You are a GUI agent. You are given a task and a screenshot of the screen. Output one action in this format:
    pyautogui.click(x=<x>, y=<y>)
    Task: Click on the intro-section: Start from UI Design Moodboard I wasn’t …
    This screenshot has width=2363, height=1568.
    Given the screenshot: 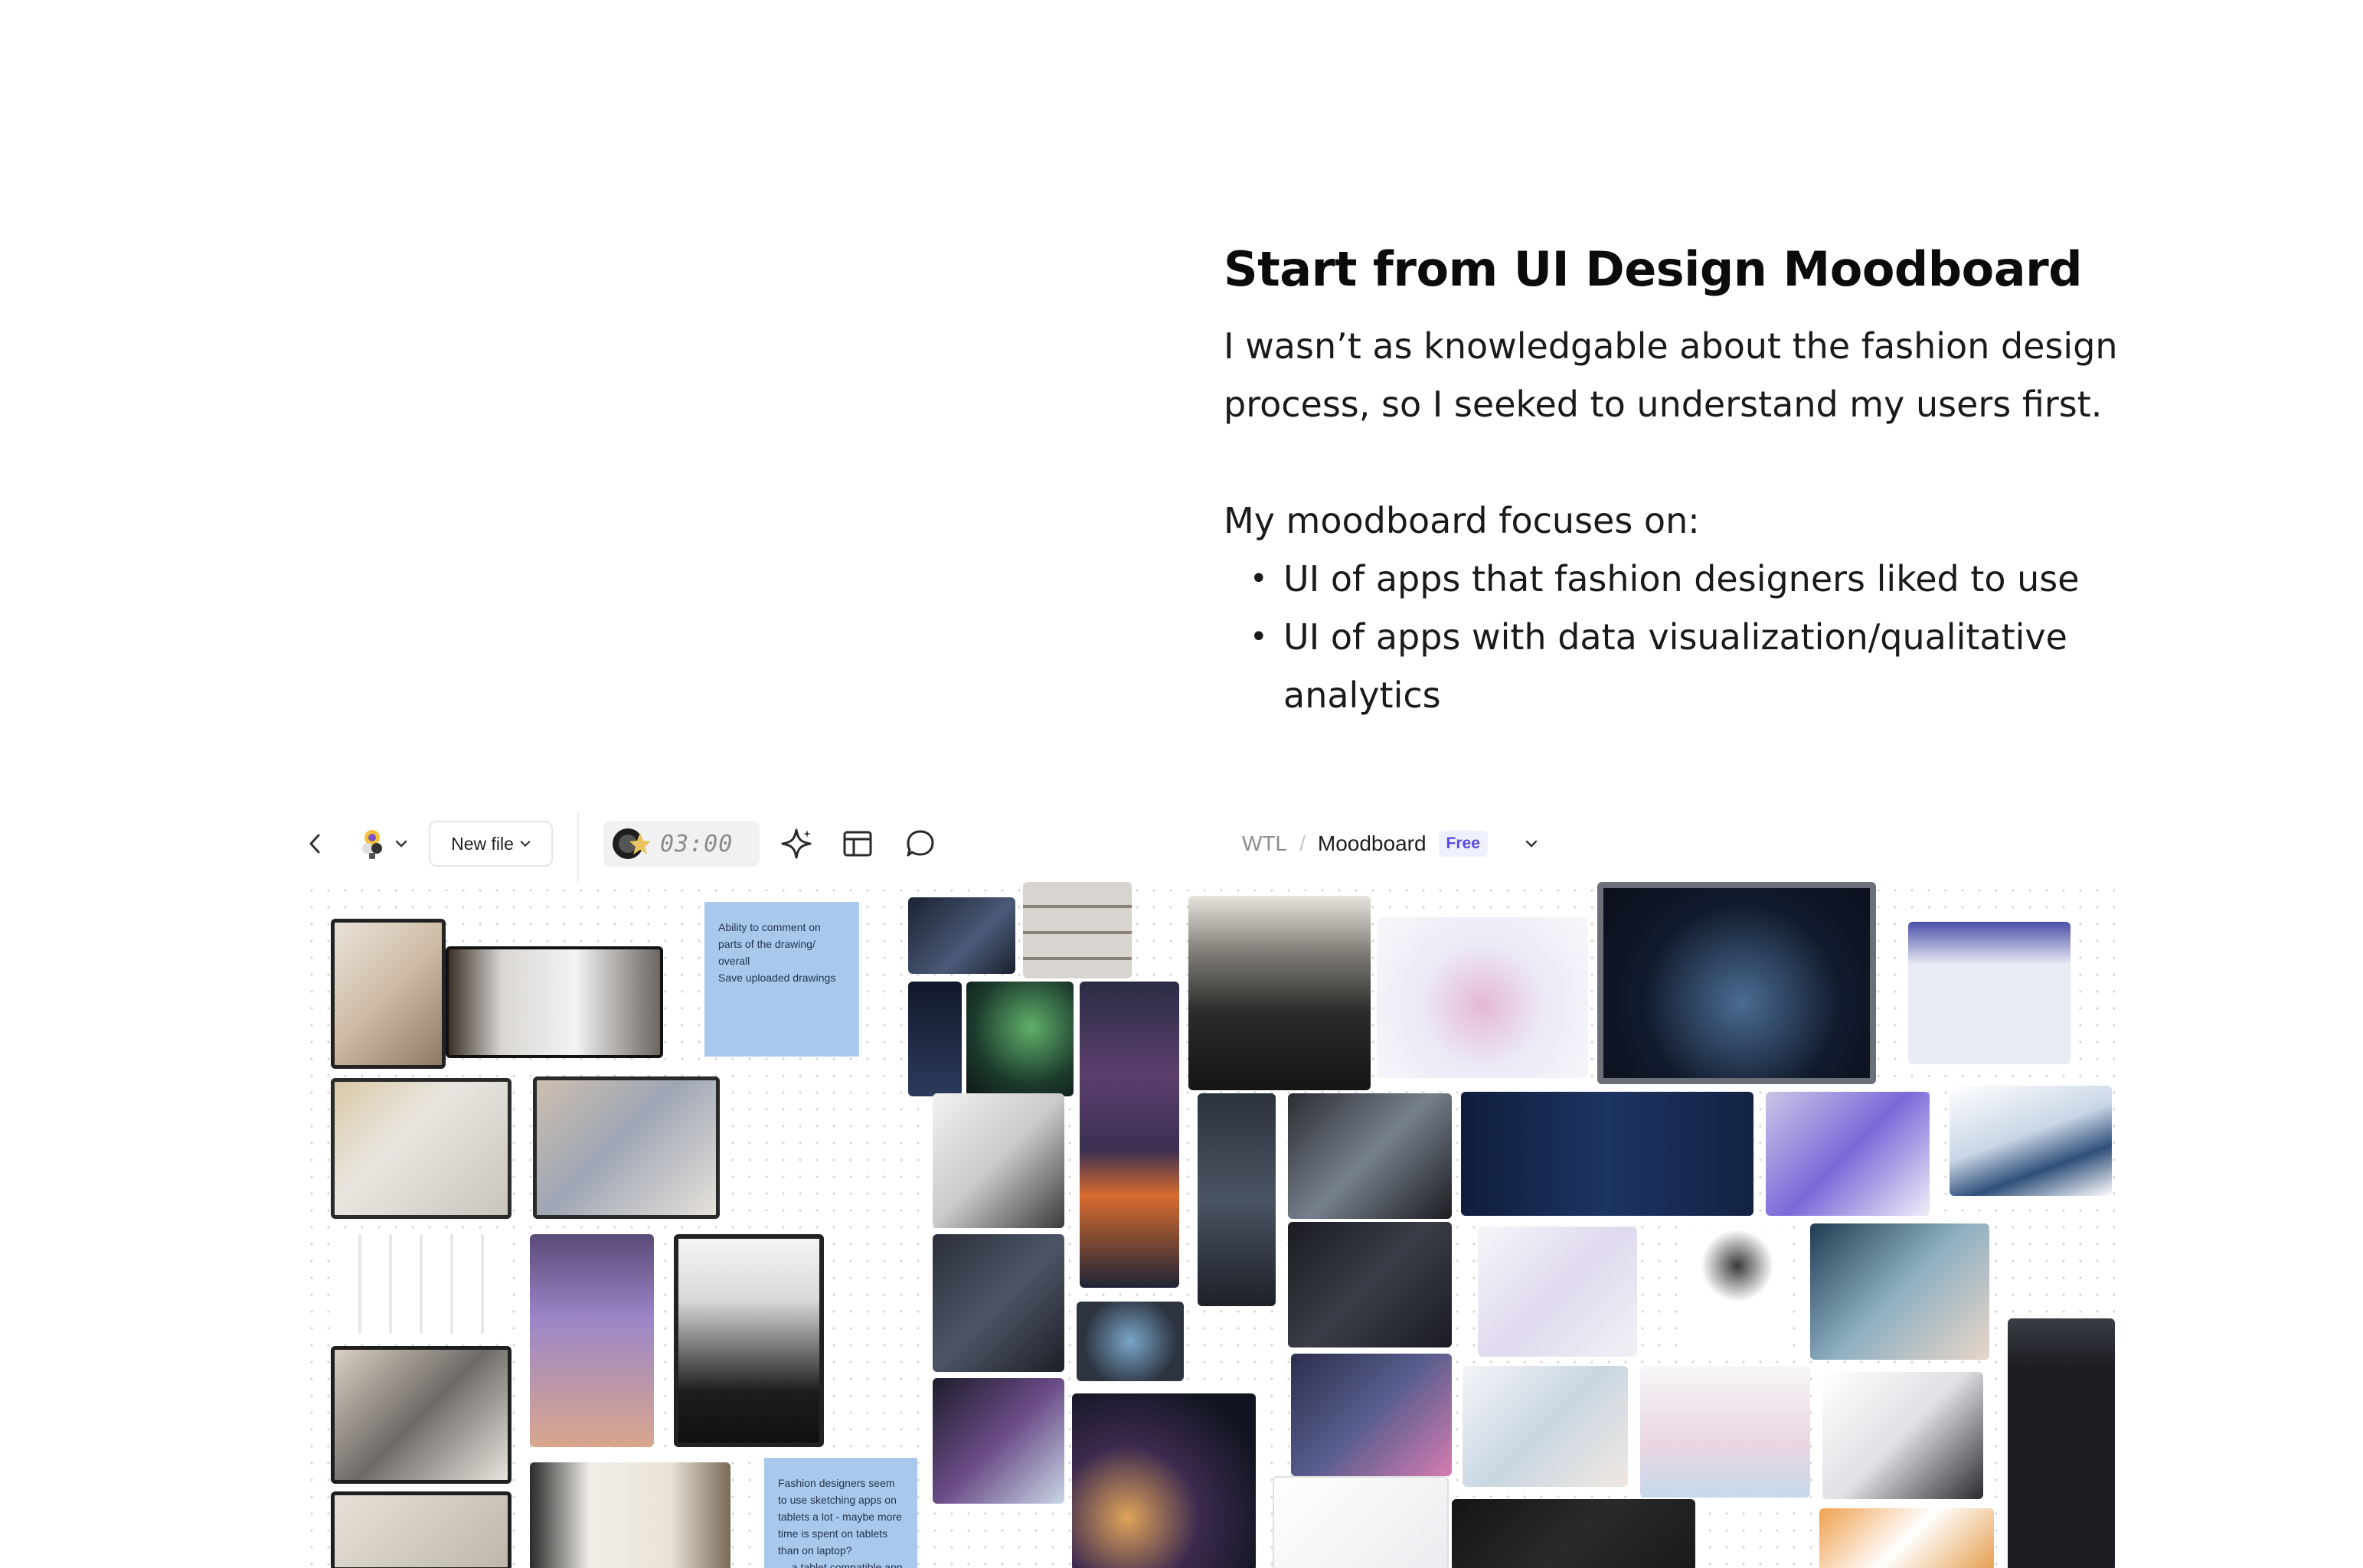 What is the action you would take?
    pyautogui.click(x=1683, y=480)
    